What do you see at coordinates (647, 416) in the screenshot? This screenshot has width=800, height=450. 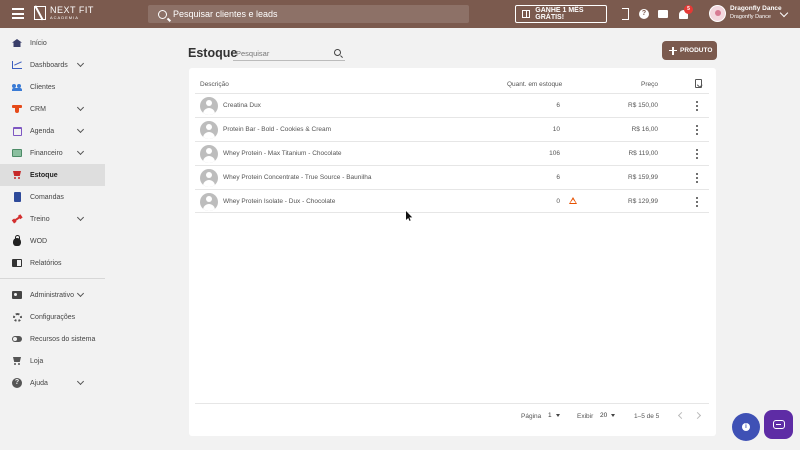 I see `pagination-range: 1–5 de 5` at bounding box center [647, 416].